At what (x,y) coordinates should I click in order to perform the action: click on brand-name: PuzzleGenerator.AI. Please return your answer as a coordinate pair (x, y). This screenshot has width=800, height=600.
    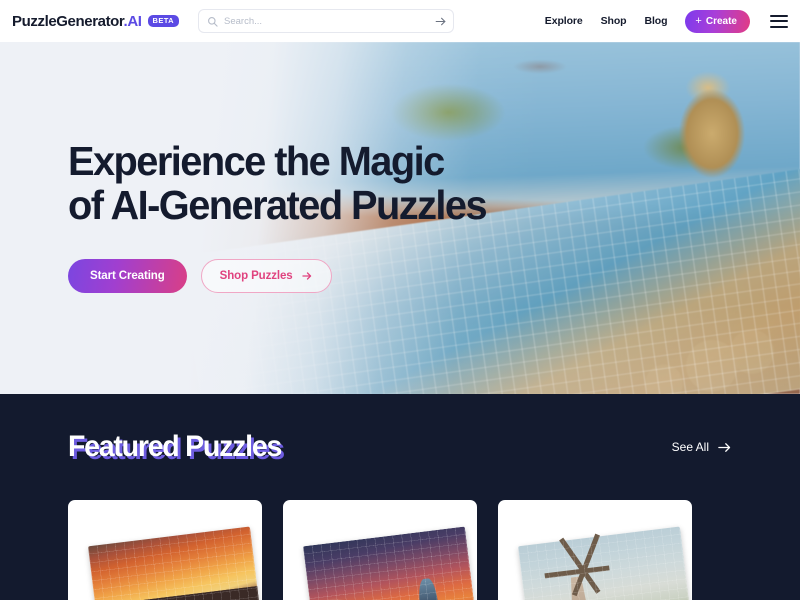
    Looking at the image, I should click on (77, 21).